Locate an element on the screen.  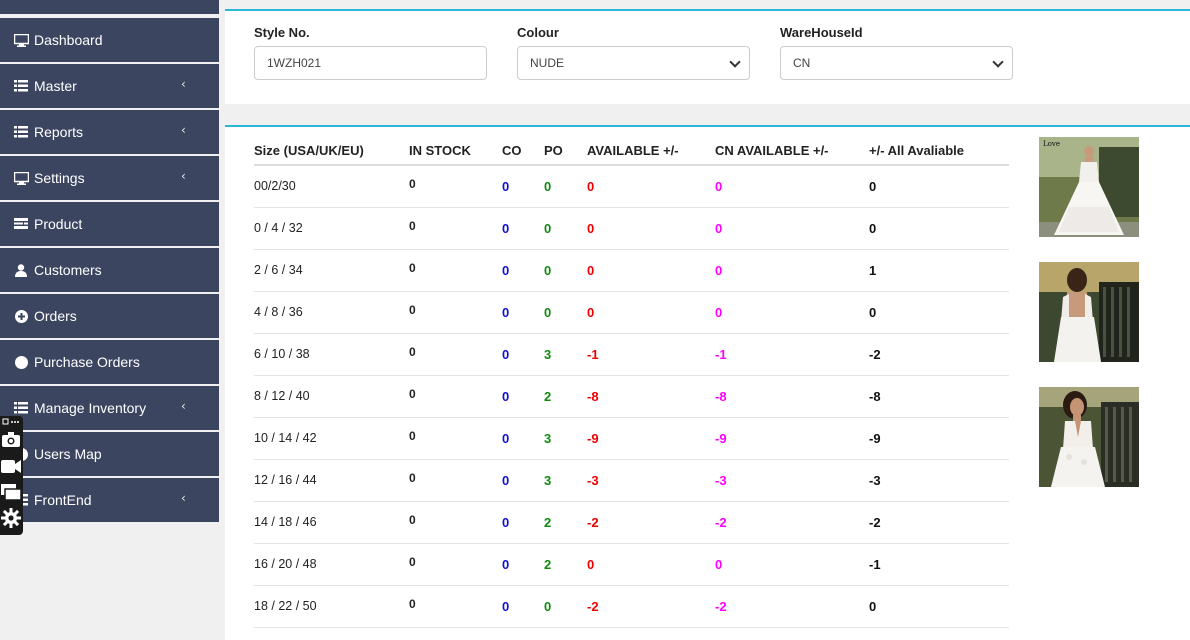
cell-all-available: -1 is located at coordinates (939, 564).